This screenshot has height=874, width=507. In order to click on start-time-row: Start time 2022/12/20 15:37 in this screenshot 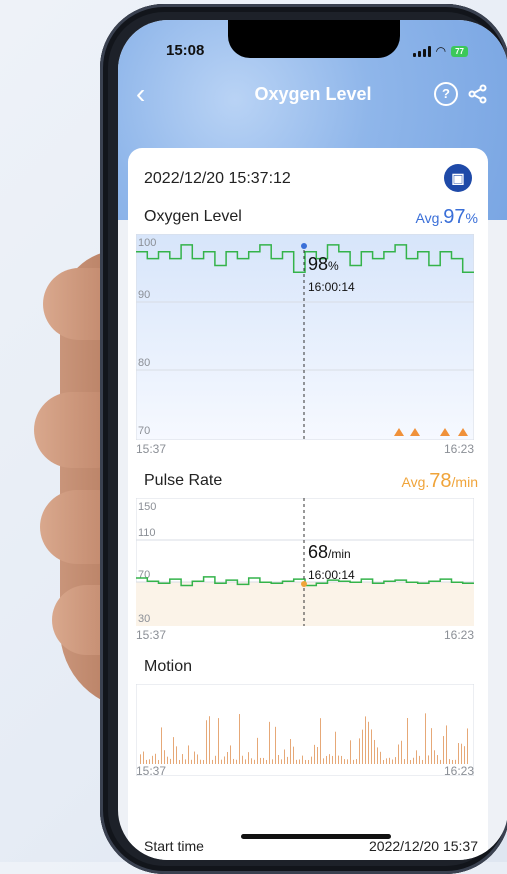, I will do `click(311, 846)`.